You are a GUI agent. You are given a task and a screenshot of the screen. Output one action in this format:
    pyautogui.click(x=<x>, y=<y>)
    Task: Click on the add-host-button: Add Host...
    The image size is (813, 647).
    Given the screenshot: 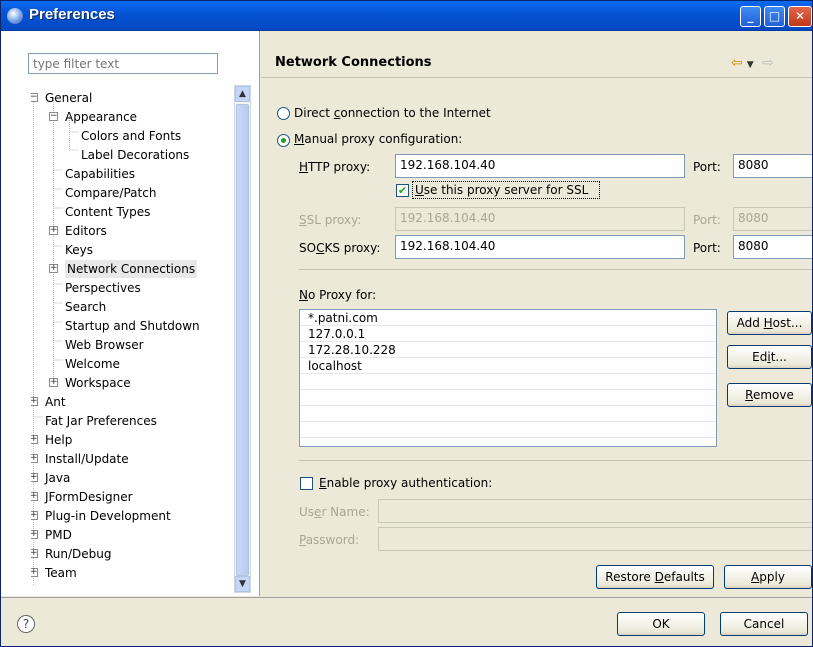 What is the action you would take?
    pyautogui.click(x=769, y=323)
    